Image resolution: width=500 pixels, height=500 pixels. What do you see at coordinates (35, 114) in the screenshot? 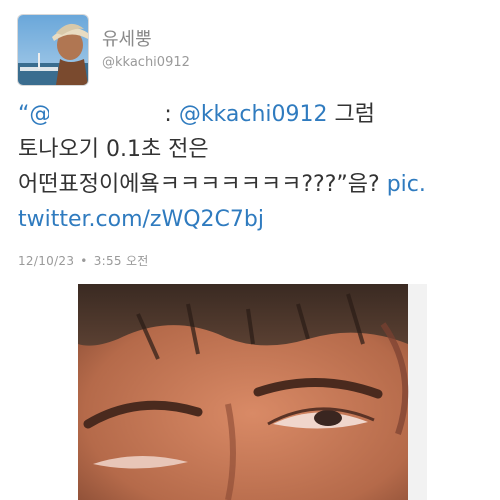
I see `quote-open: “@` at bounding box center [35, 114].